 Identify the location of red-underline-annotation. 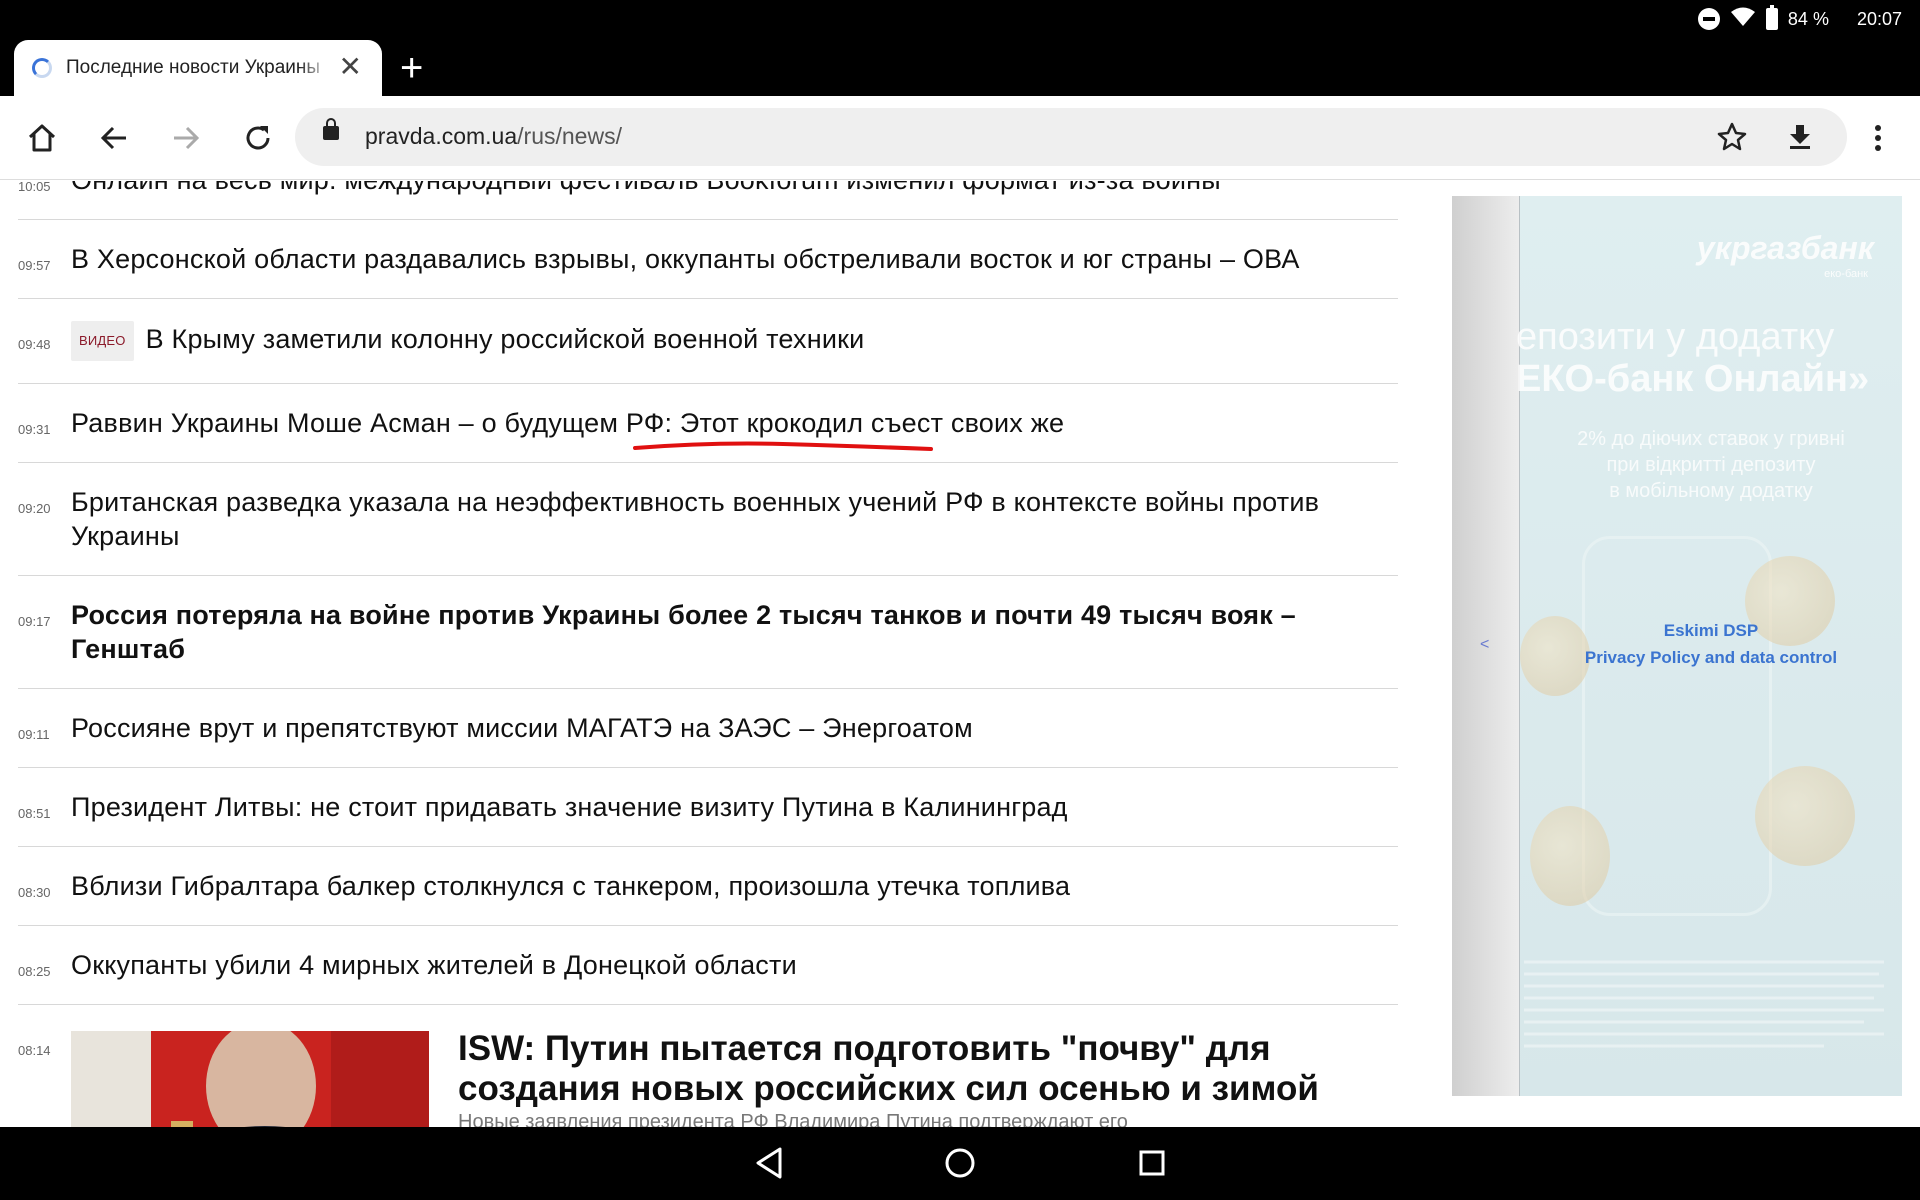
(783, 446).